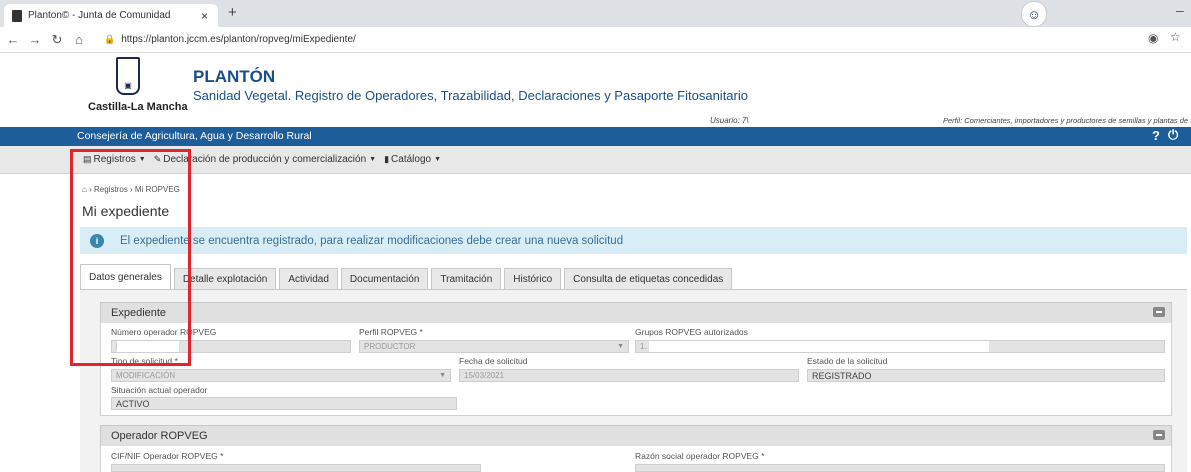 This screenshot has height=472, width=1191. I want to click on estado-solicitud-label: Estado de la solicitud, so click(847, 361).